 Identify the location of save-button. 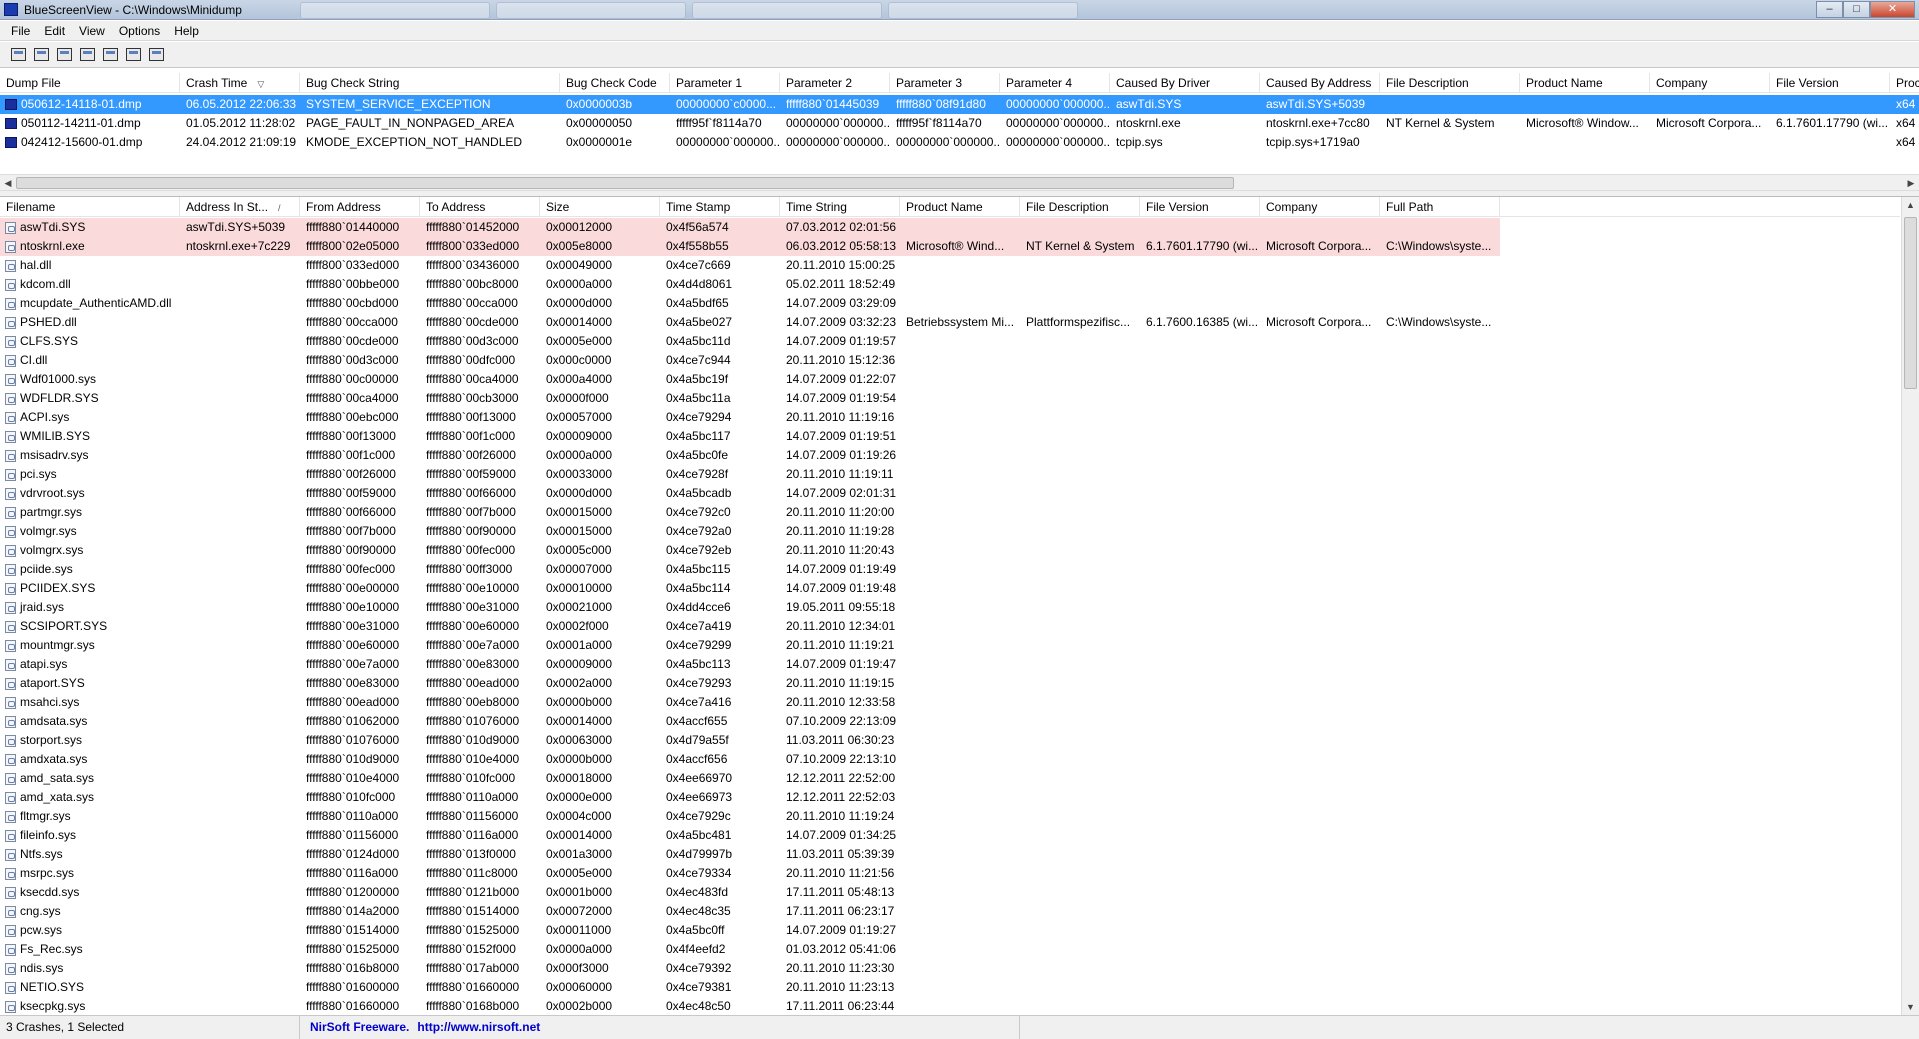
(41, 55).